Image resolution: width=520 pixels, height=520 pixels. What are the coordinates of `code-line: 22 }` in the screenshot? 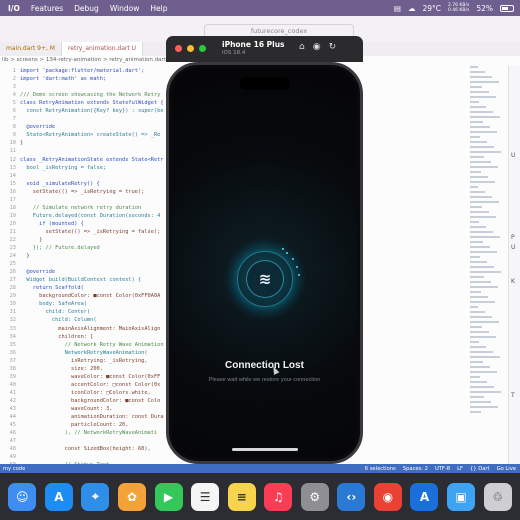 It's located at (92, 240).